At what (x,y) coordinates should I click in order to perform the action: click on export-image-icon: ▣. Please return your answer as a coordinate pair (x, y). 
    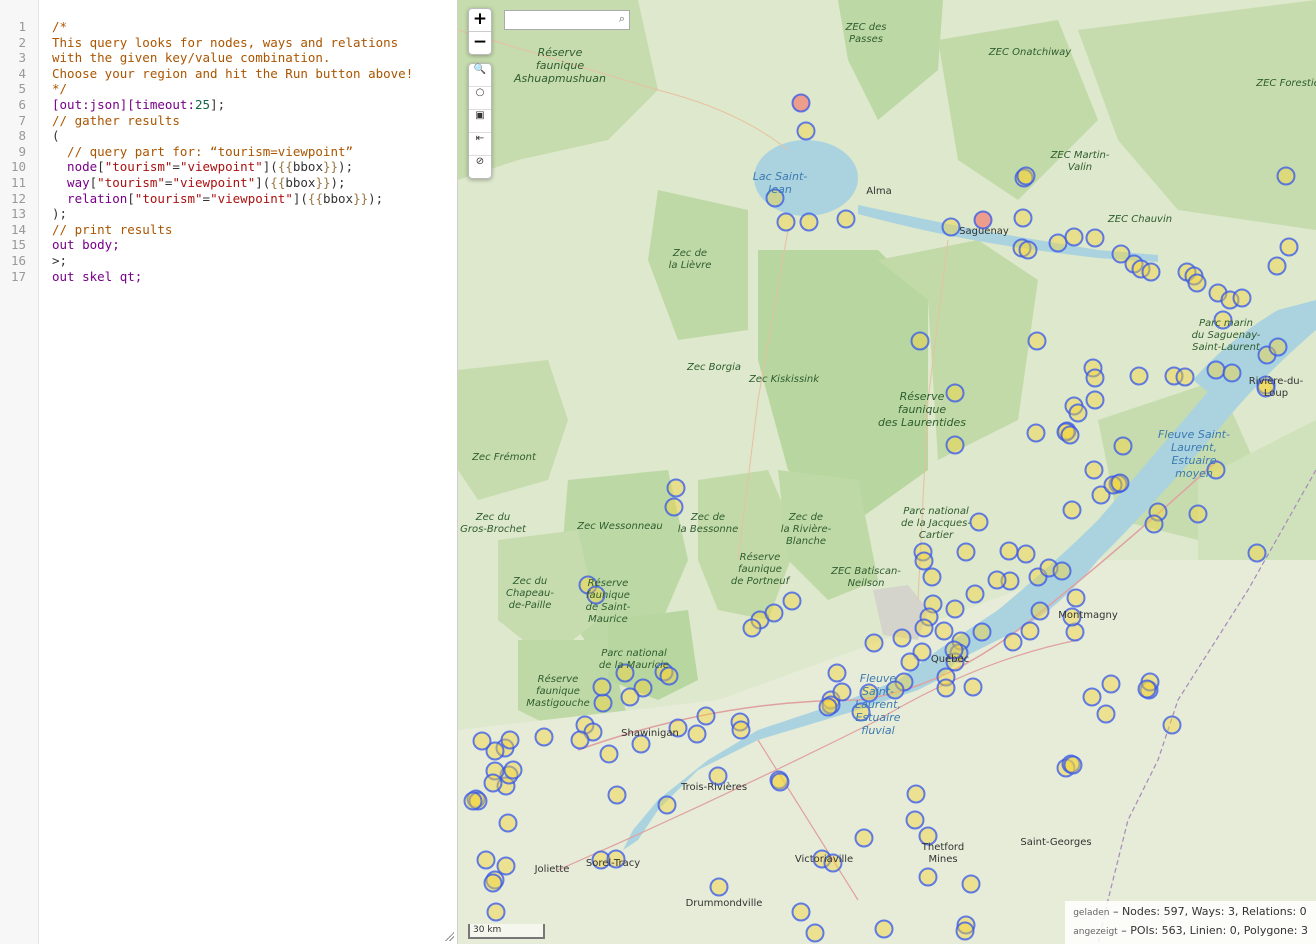
    Looking at the image, I should click on (480, 120).